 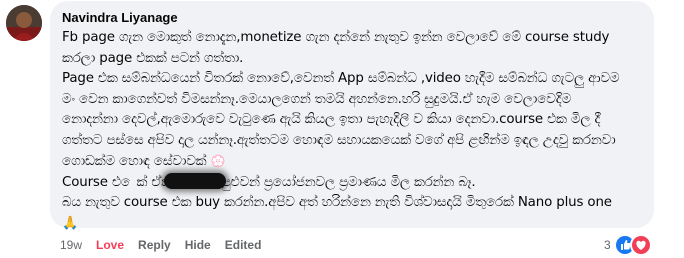 What do you see at coordinates (352, 224) in the screenshot?
I see `comment-line-emoji: 🙏` at bounding box center [352, 224].